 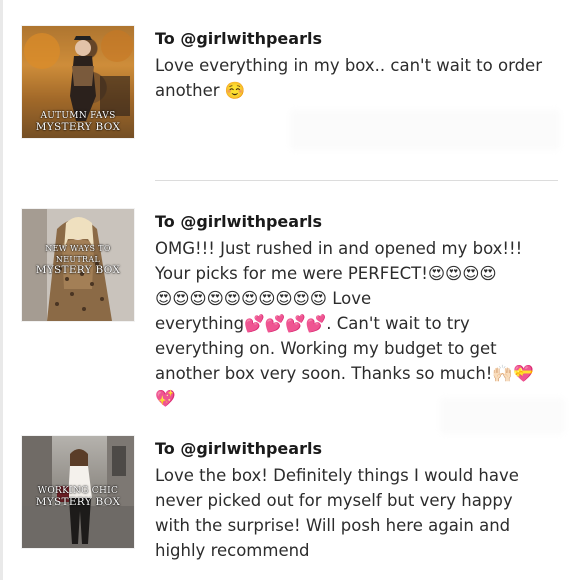 What do you see at coordinates (78, 254) in the screenshot?
I see `caption-line-1: NEW WAYS TO NEUTRAL` at bounding box center [78, 254].